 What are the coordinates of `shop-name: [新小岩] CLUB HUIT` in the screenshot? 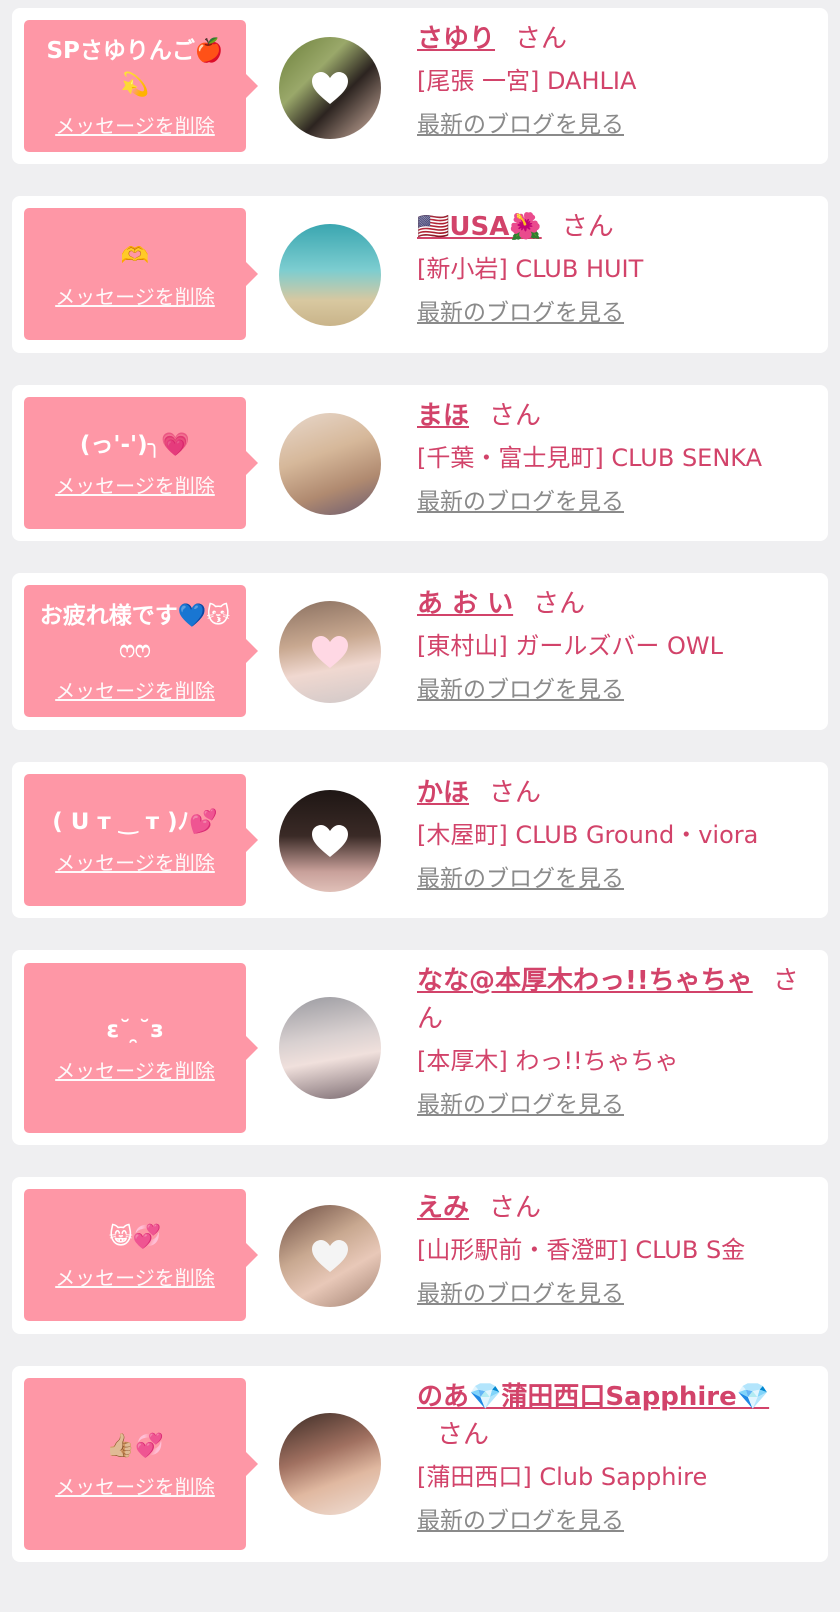 It's located at (530, 269).